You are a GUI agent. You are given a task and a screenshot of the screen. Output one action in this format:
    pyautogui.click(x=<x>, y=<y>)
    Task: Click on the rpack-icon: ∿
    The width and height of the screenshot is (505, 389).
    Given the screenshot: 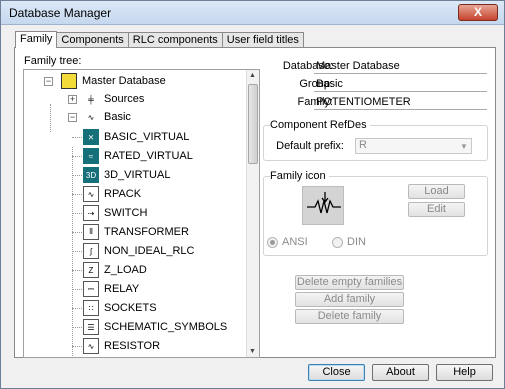 What is the action you would take?
    pyautogui.click(x=91, y=194)
    